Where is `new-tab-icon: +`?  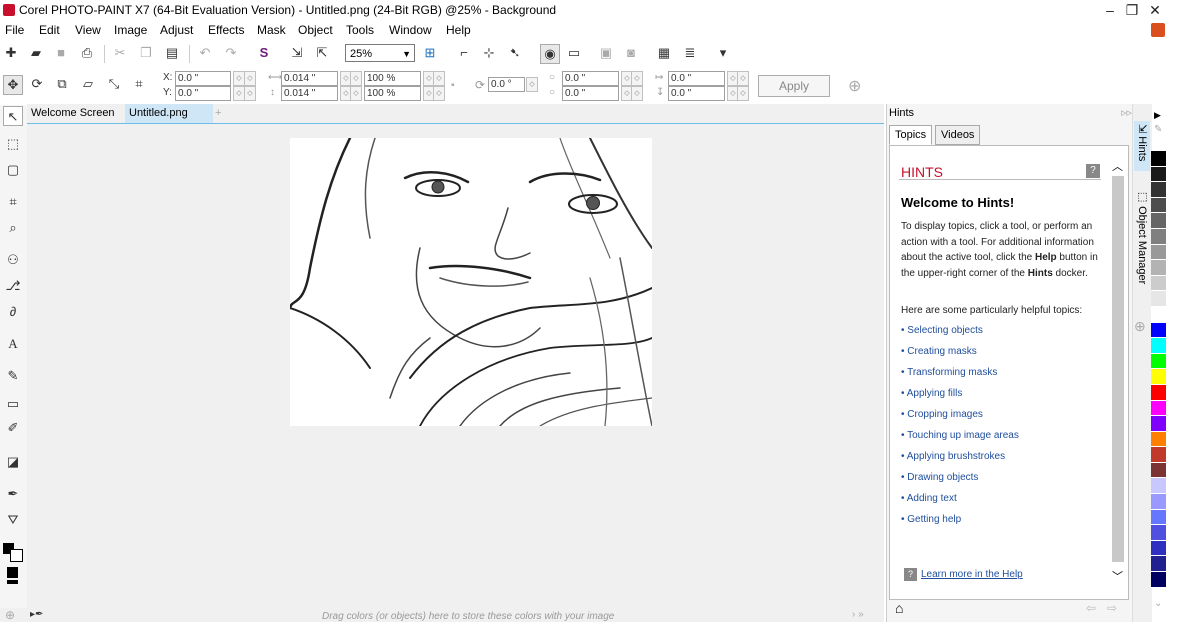
new-tab-icon: + is located at coordinates (218, 113).